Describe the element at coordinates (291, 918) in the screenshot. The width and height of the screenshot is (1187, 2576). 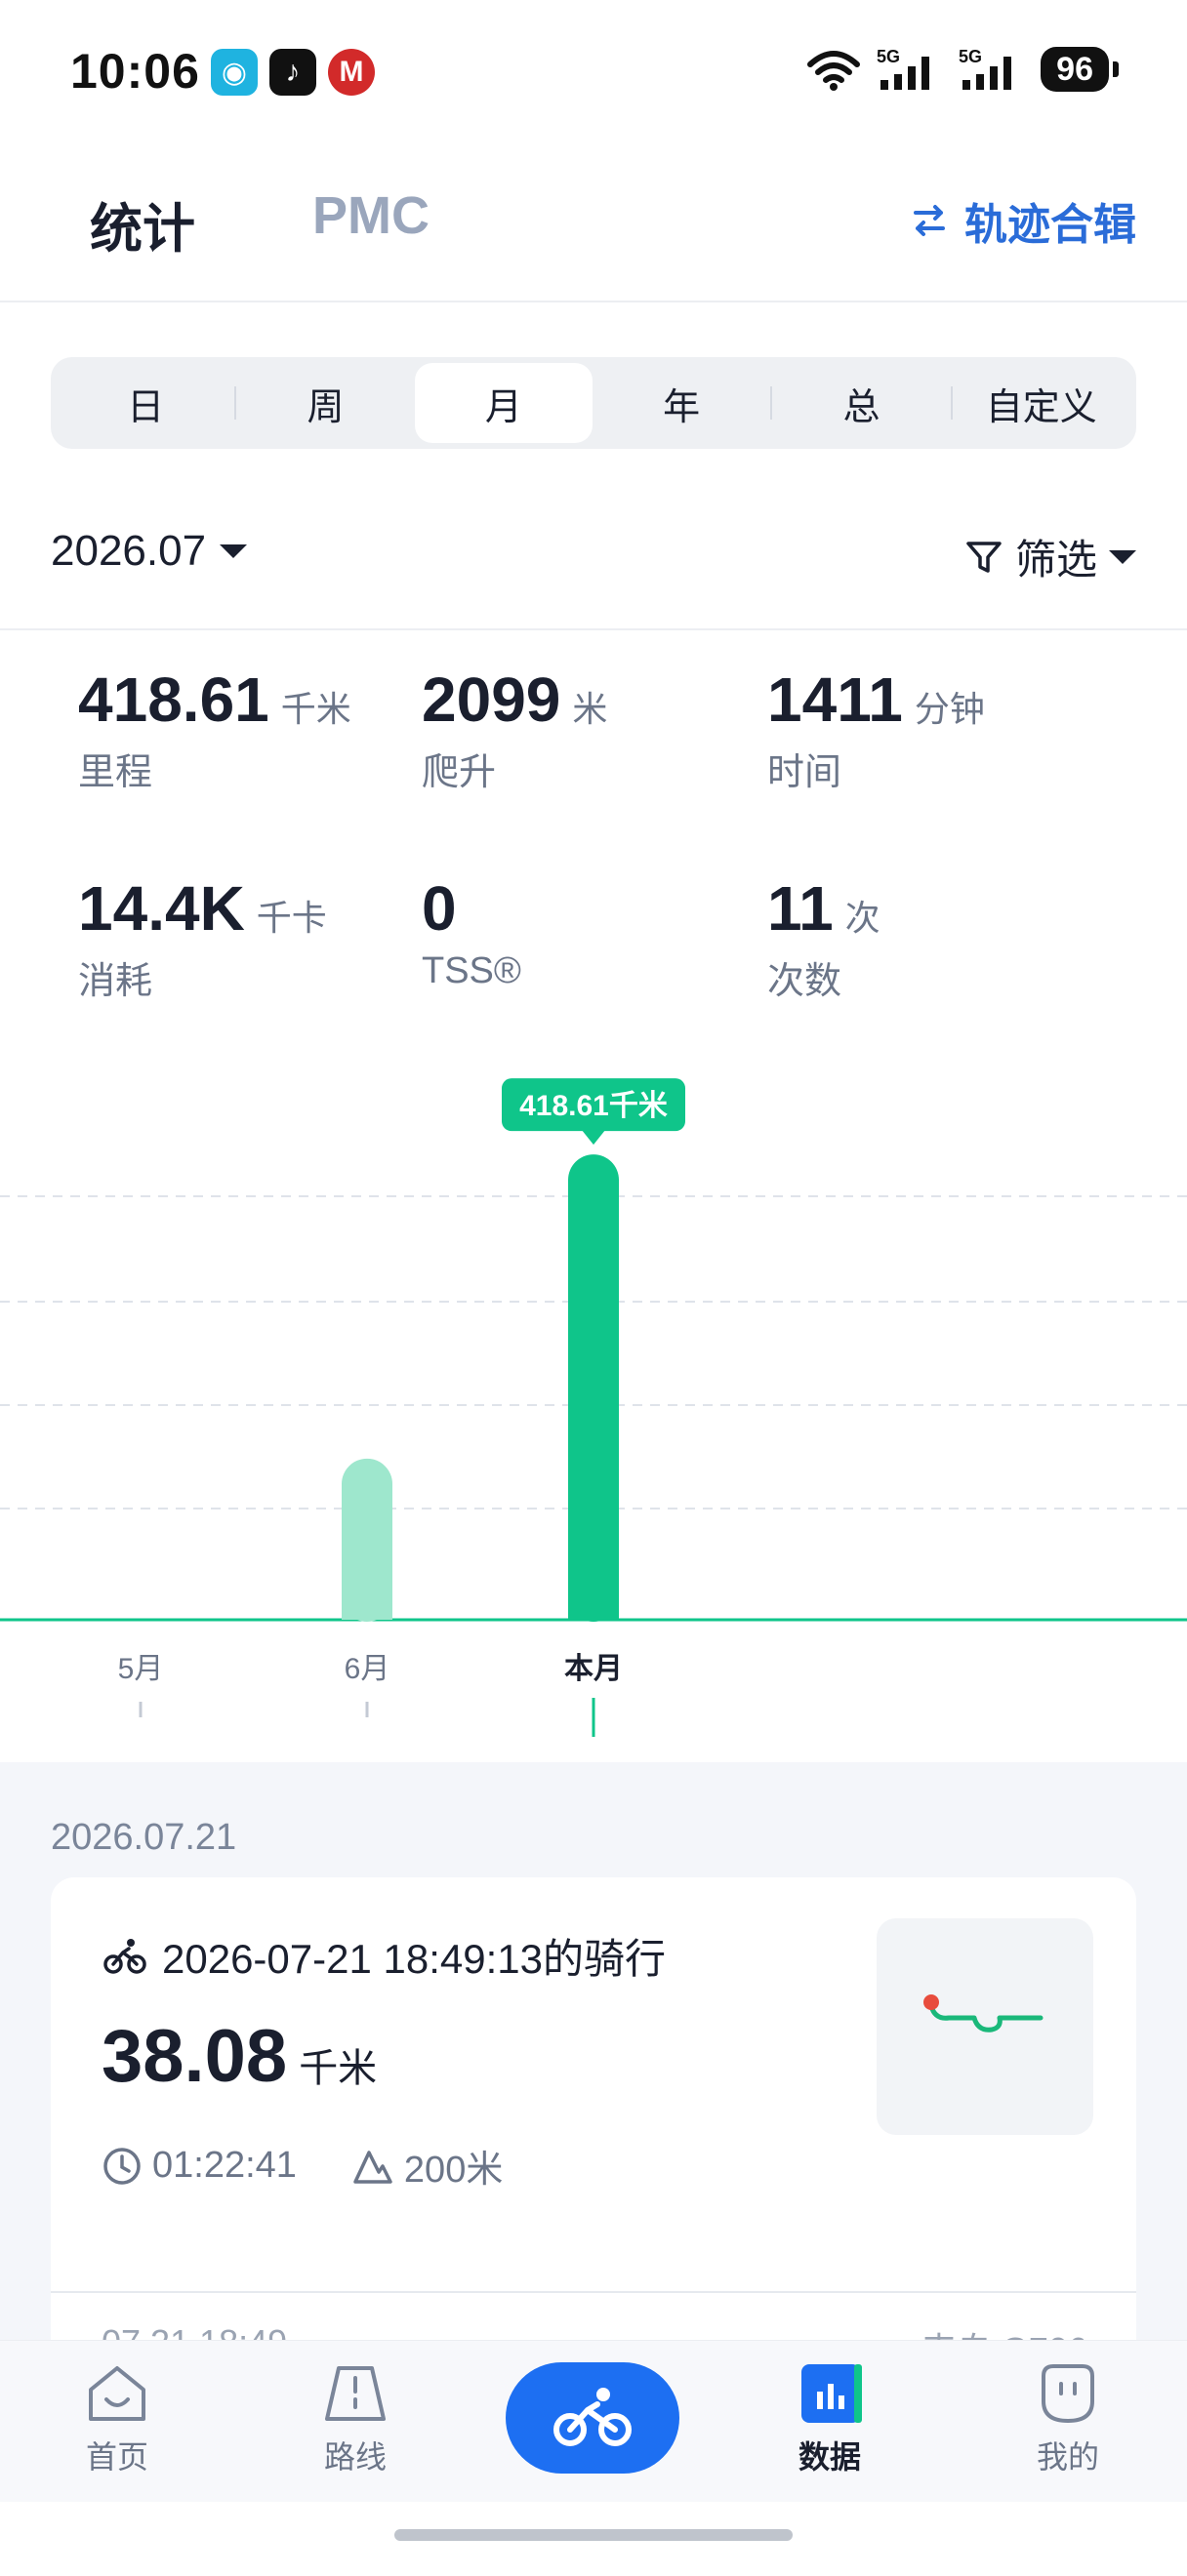
I see `stat-unit: 千卡` at that location.